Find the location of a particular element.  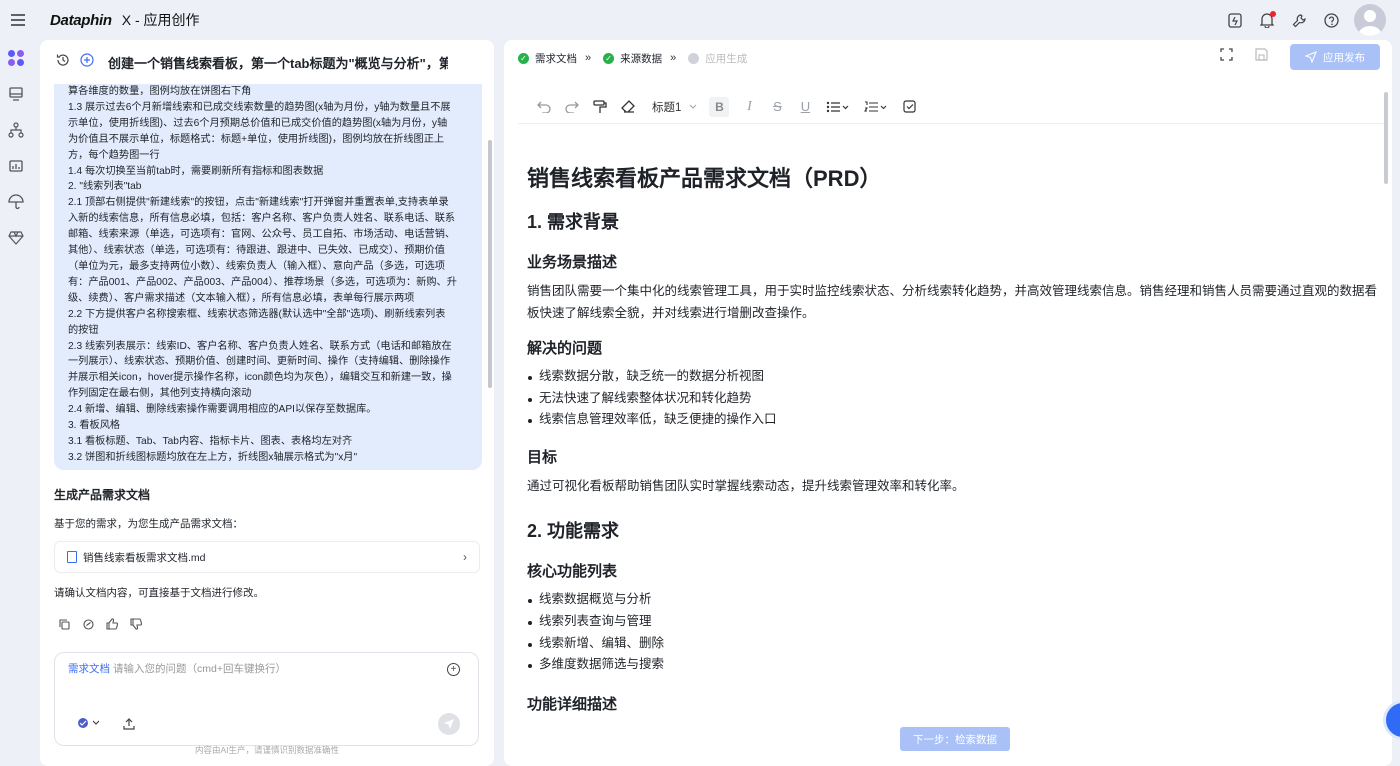

strikethrough-icon: S is located at coordinates (777, 107).